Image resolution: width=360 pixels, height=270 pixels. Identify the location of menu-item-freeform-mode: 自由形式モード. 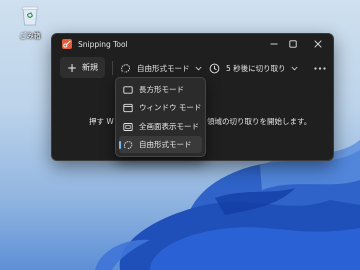
(160, 144).